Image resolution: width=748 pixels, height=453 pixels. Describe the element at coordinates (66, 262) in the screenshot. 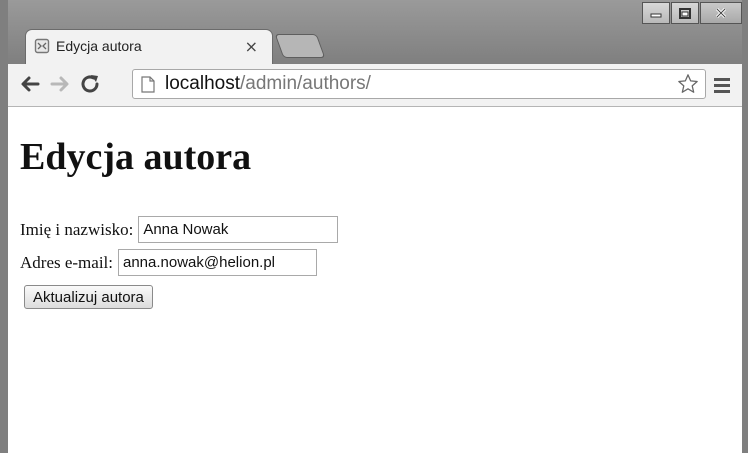

I see `email-label: Adres e-mail:` at that location.